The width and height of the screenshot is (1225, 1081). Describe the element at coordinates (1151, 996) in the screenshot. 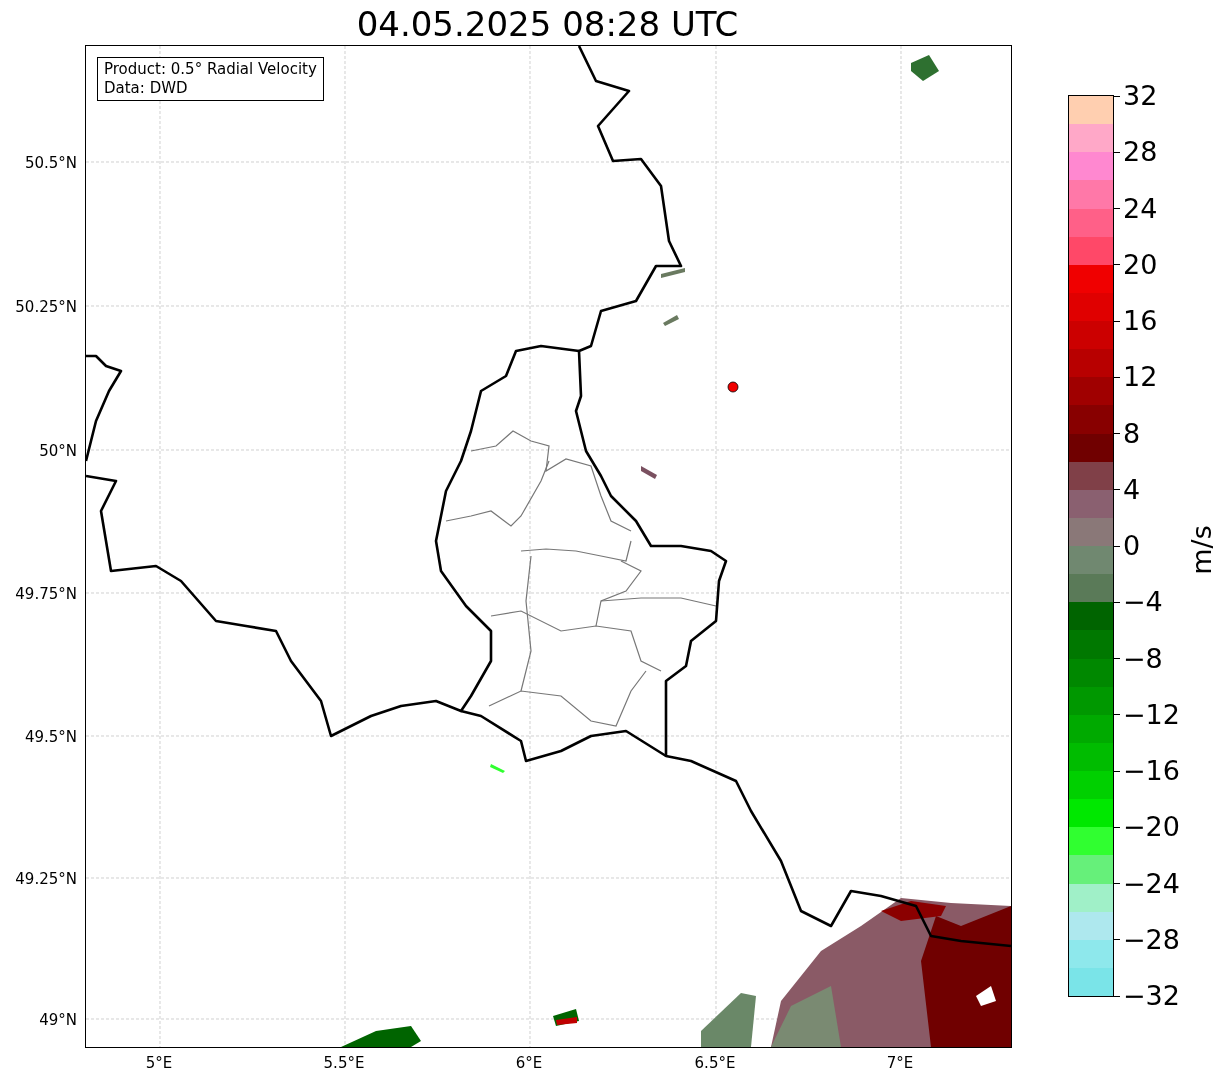

I see `colorbar-tick-label: −32` at that location.